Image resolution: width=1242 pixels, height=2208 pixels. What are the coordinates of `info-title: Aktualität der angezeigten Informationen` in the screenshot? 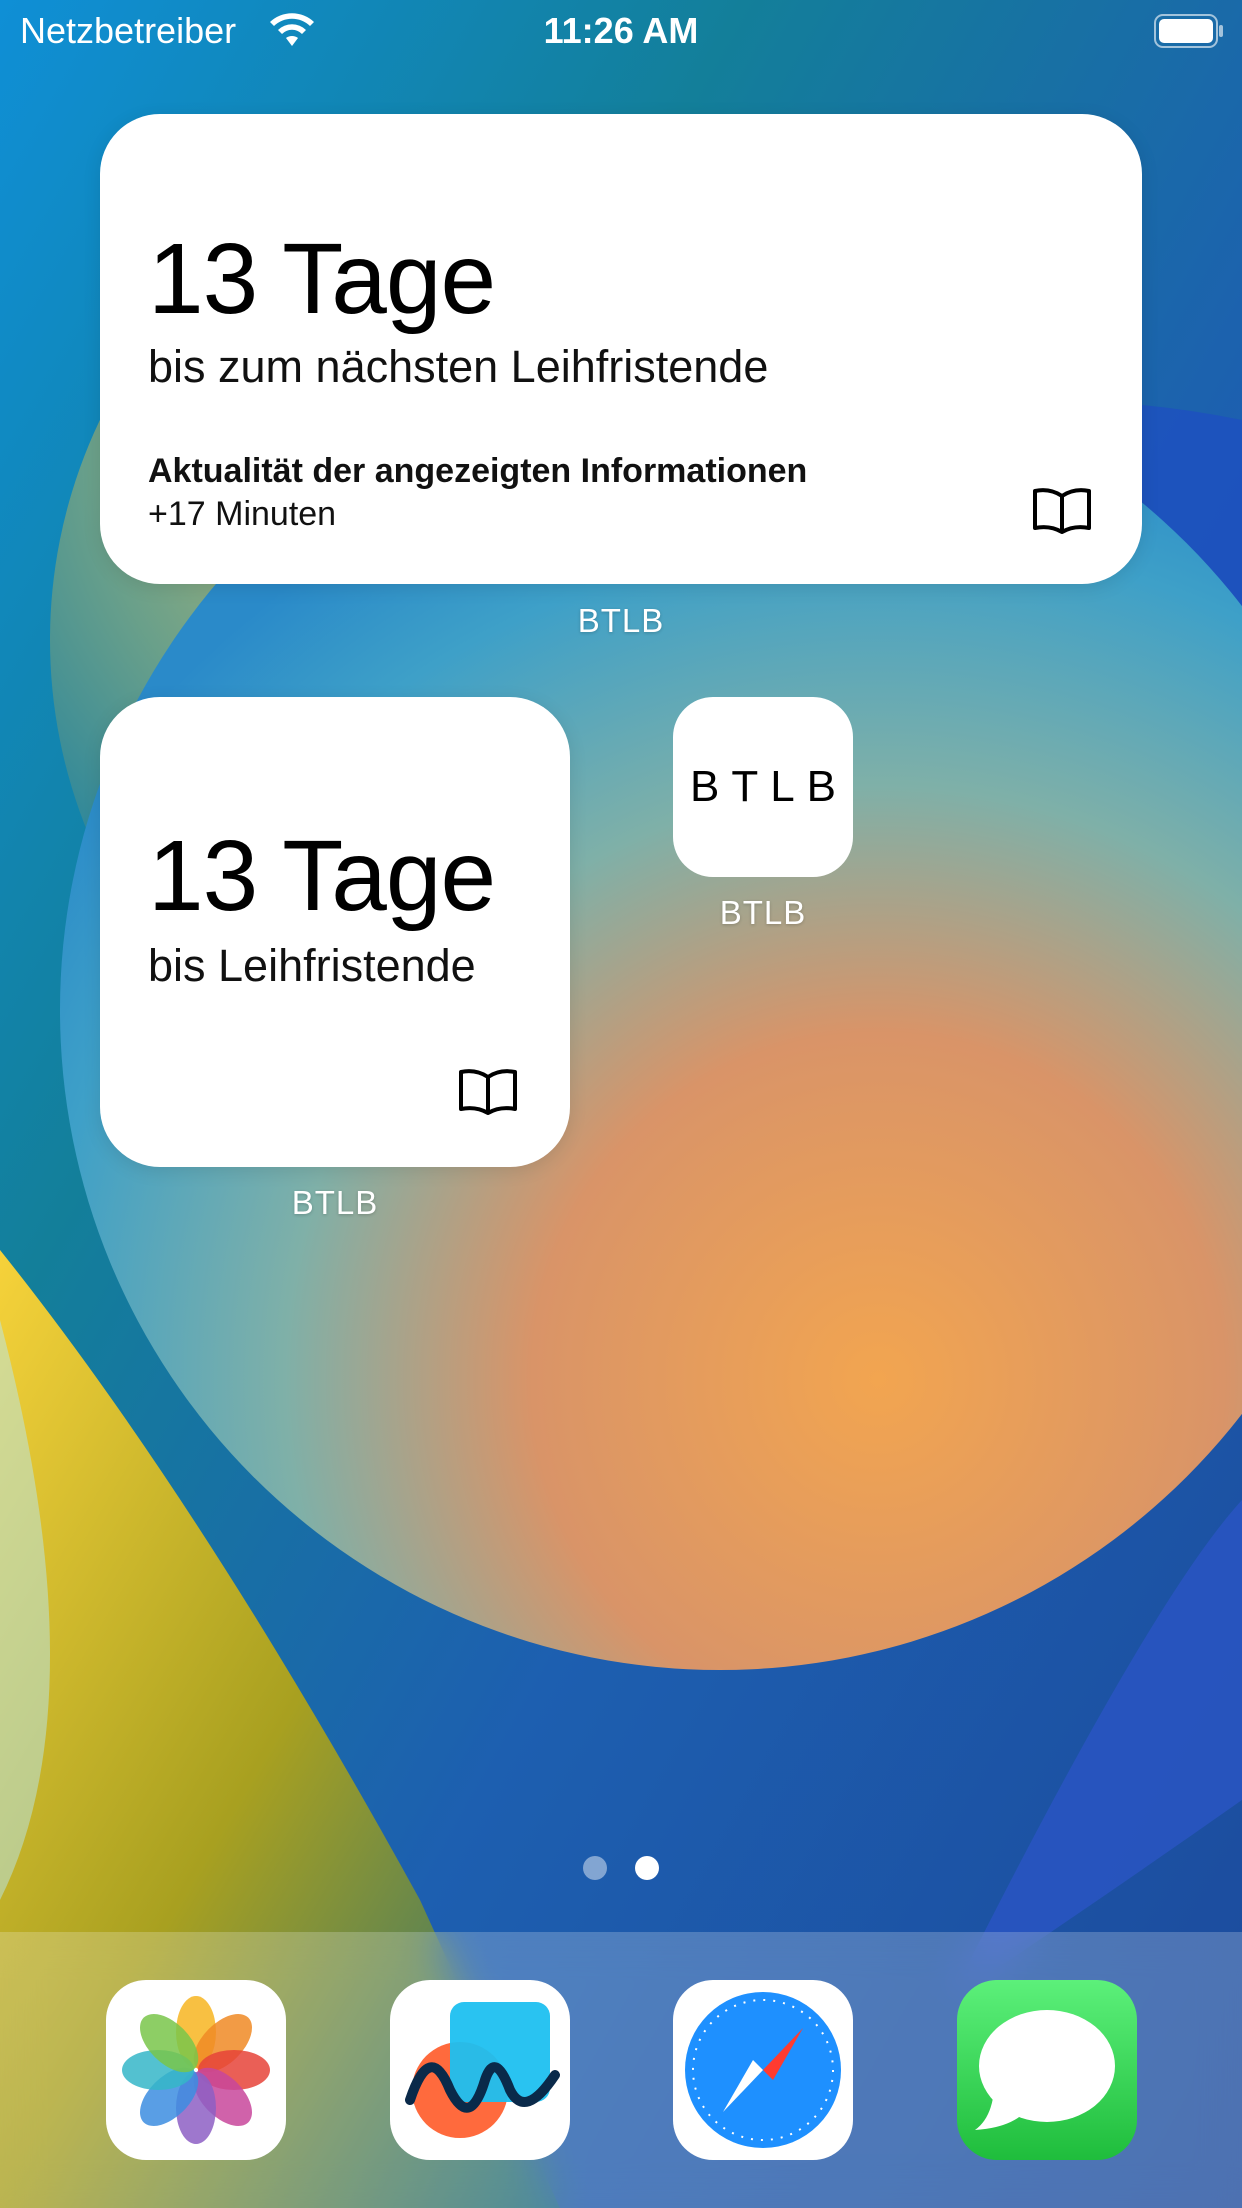 It's located at (478, 471).